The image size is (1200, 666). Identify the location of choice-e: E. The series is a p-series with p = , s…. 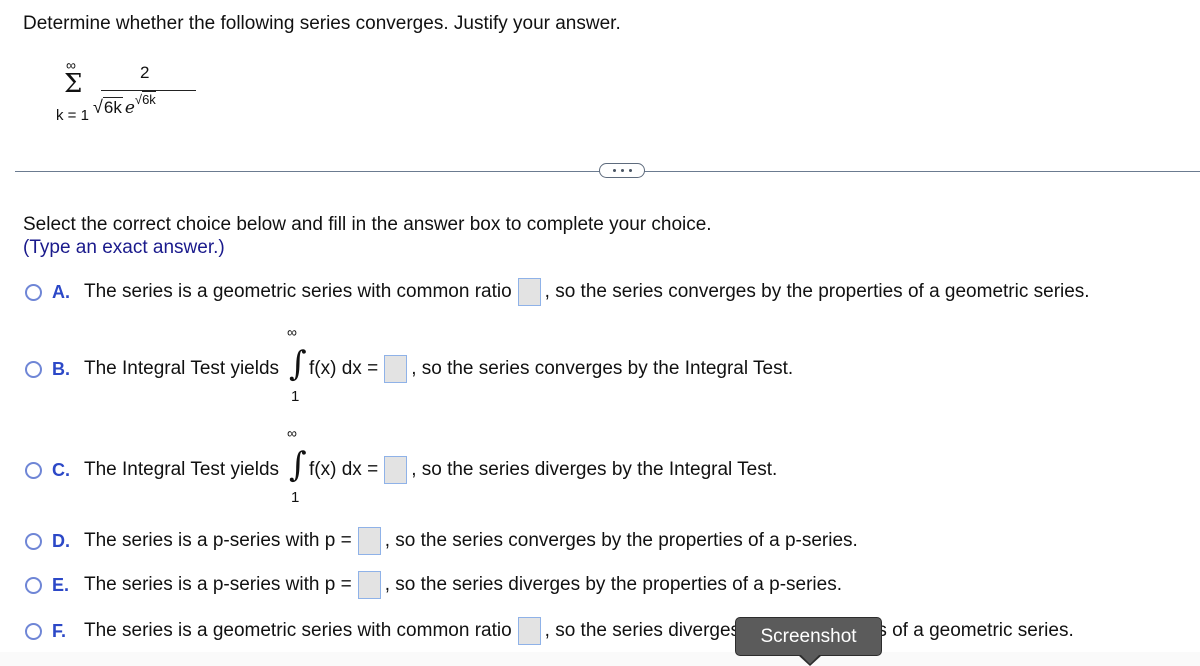
(433, 585).